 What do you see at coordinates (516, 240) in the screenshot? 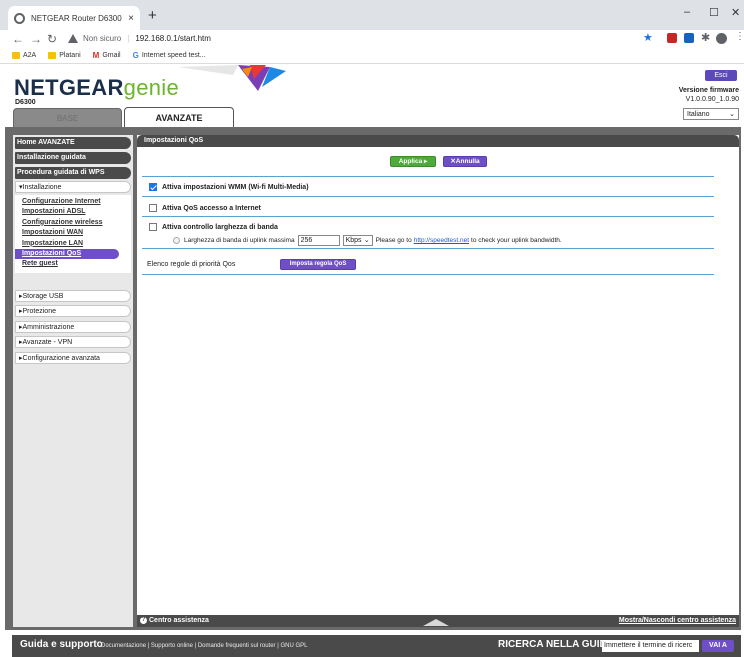
I see `bw-note-post: to check your uplink bandwidth.` at bounding box center [516, 240].